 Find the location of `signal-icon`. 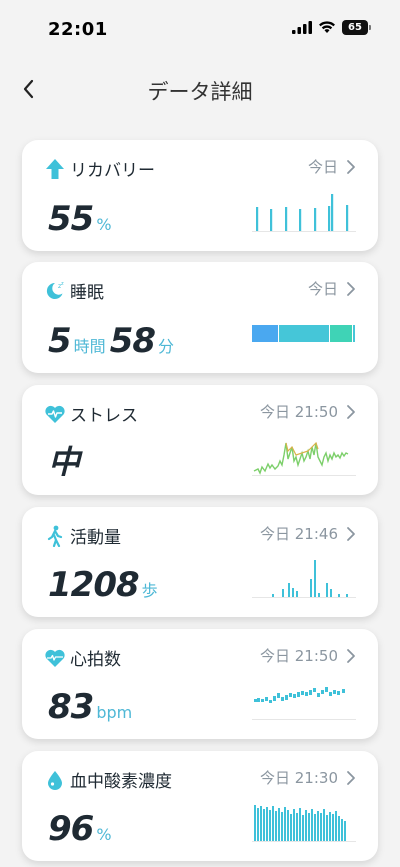

signal-icon is located at coordinates (302, 27).